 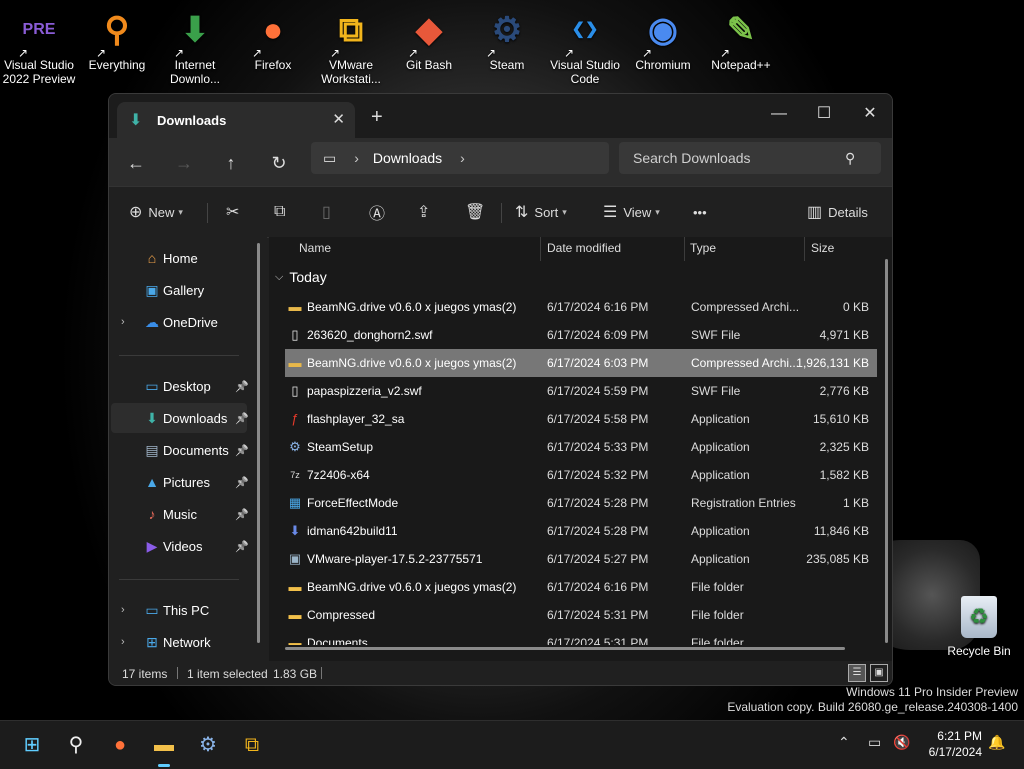 What do you see at coordinates (179, 610) in the screenshot?
I see `sidebar-item-this-pc: › ▭ This PC` at bounding box center [179, 610].